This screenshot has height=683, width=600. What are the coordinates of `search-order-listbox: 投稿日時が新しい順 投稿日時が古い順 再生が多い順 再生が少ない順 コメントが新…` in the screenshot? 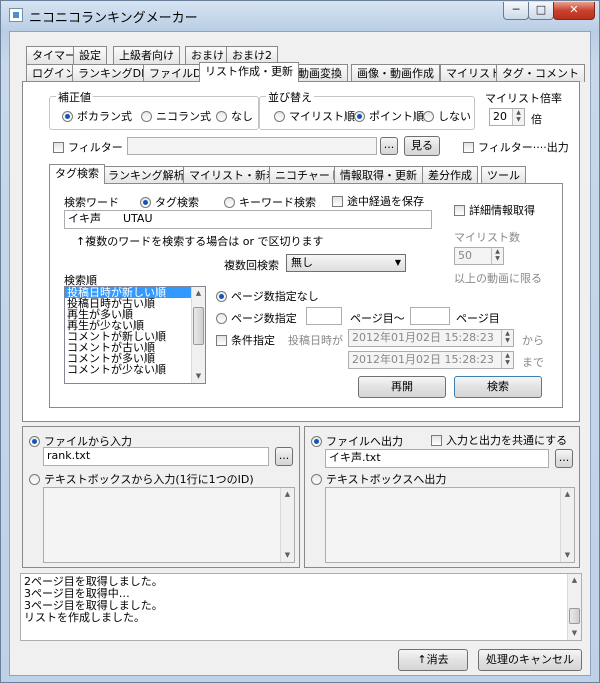 It's located at (135, 335).